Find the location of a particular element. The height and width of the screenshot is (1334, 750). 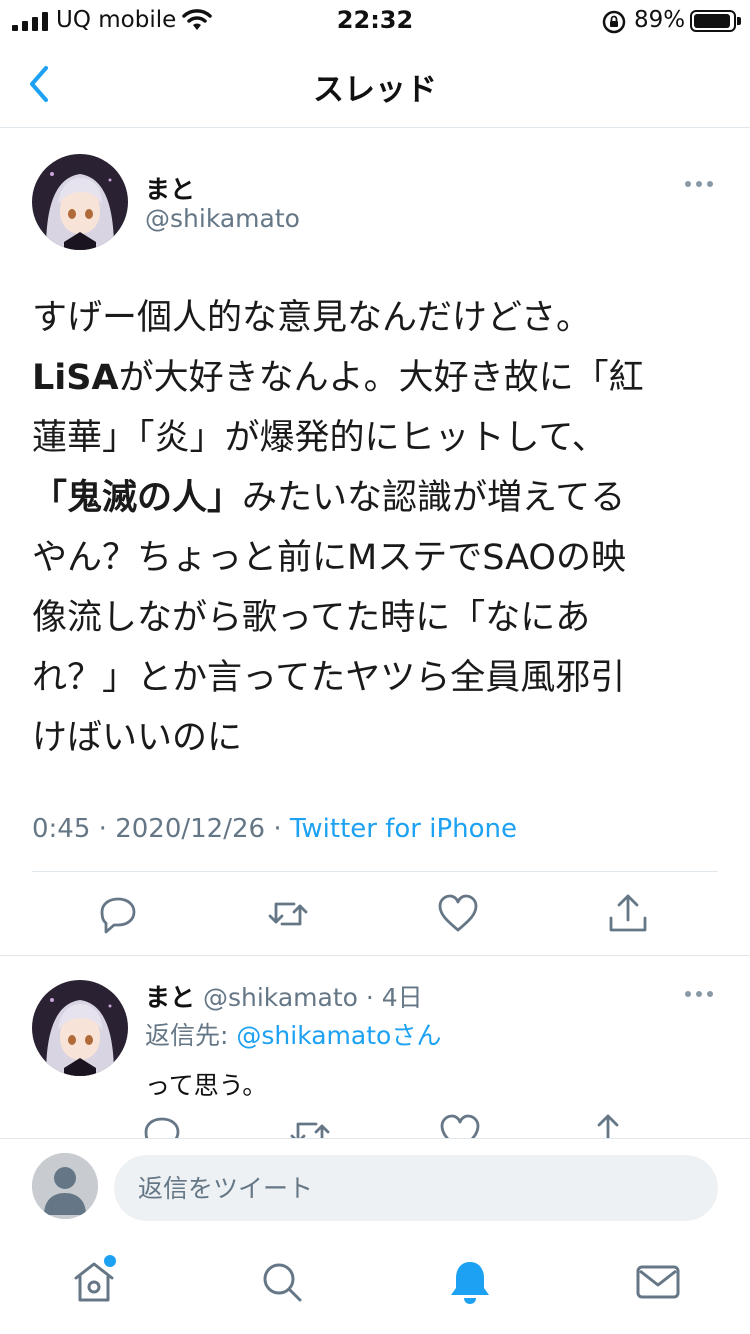

compose-bar is located at coordinates (375, 1188).